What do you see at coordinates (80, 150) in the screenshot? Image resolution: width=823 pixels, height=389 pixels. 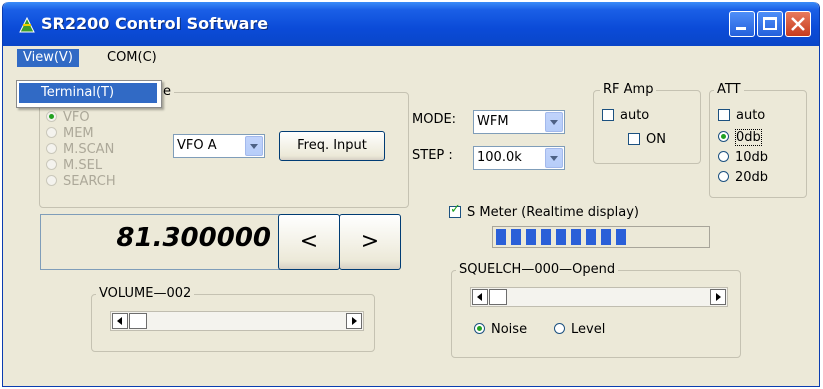 I see `radio-mscan: M.SCAN` at bounding box center [80, 150].